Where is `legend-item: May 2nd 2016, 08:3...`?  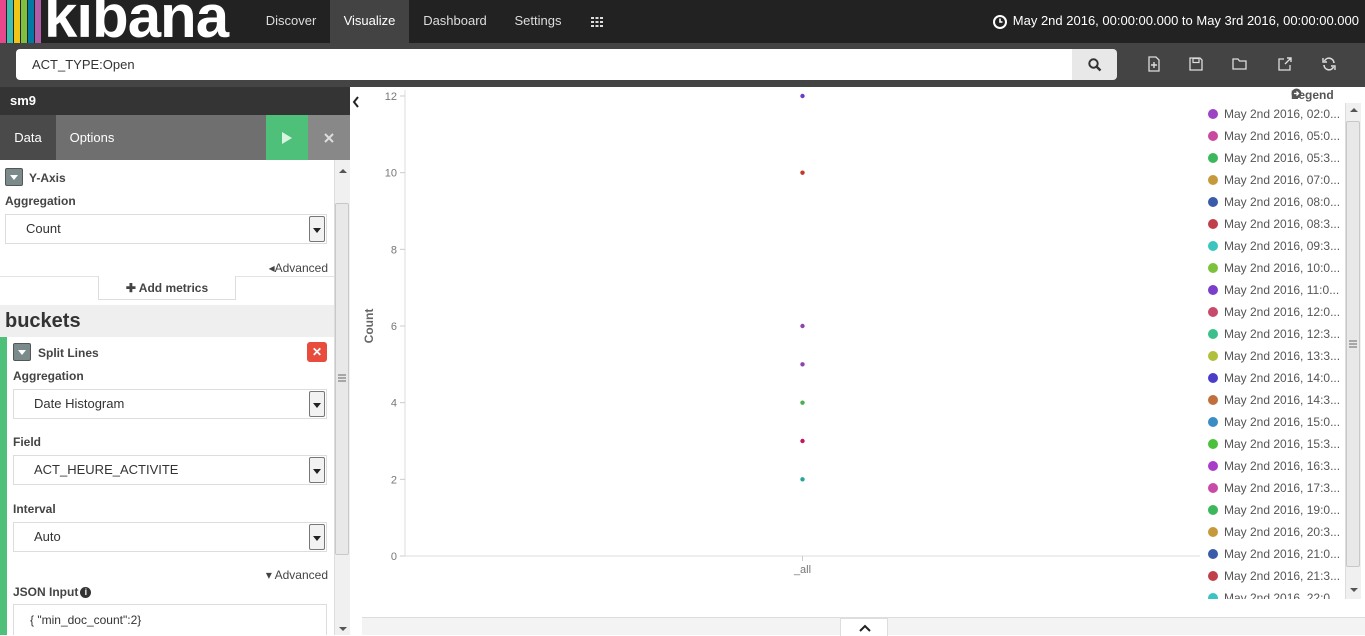
legend-item: May 2nd 2016, 08:3... is located at coordinates (1278, 224).